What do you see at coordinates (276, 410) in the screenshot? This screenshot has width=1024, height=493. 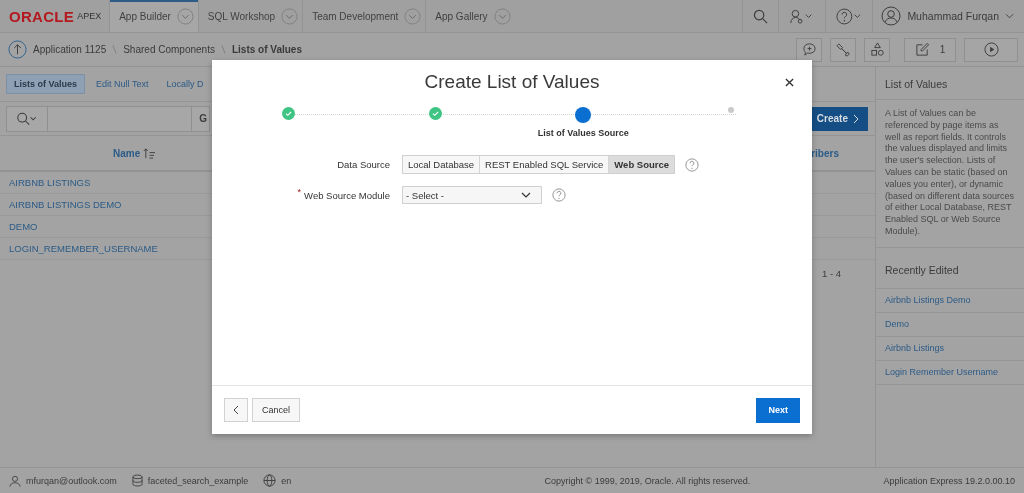 I see `cancel-button: Cancel` at bounding box center [276, 410].